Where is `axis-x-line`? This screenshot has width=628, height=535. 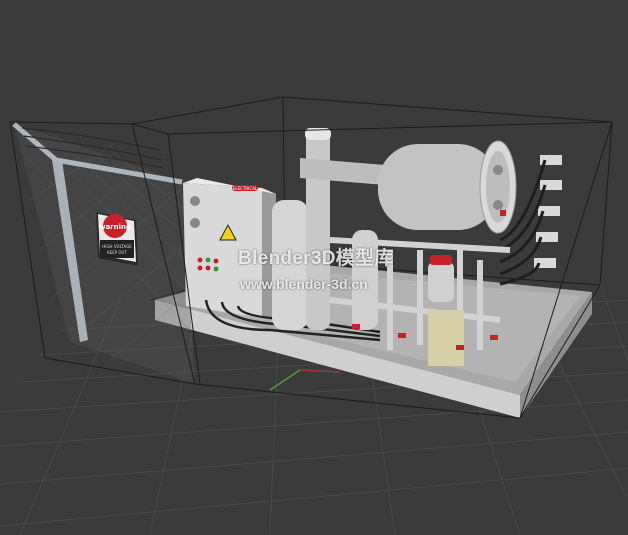
axis-x-line is located at coordinates (320, 371).